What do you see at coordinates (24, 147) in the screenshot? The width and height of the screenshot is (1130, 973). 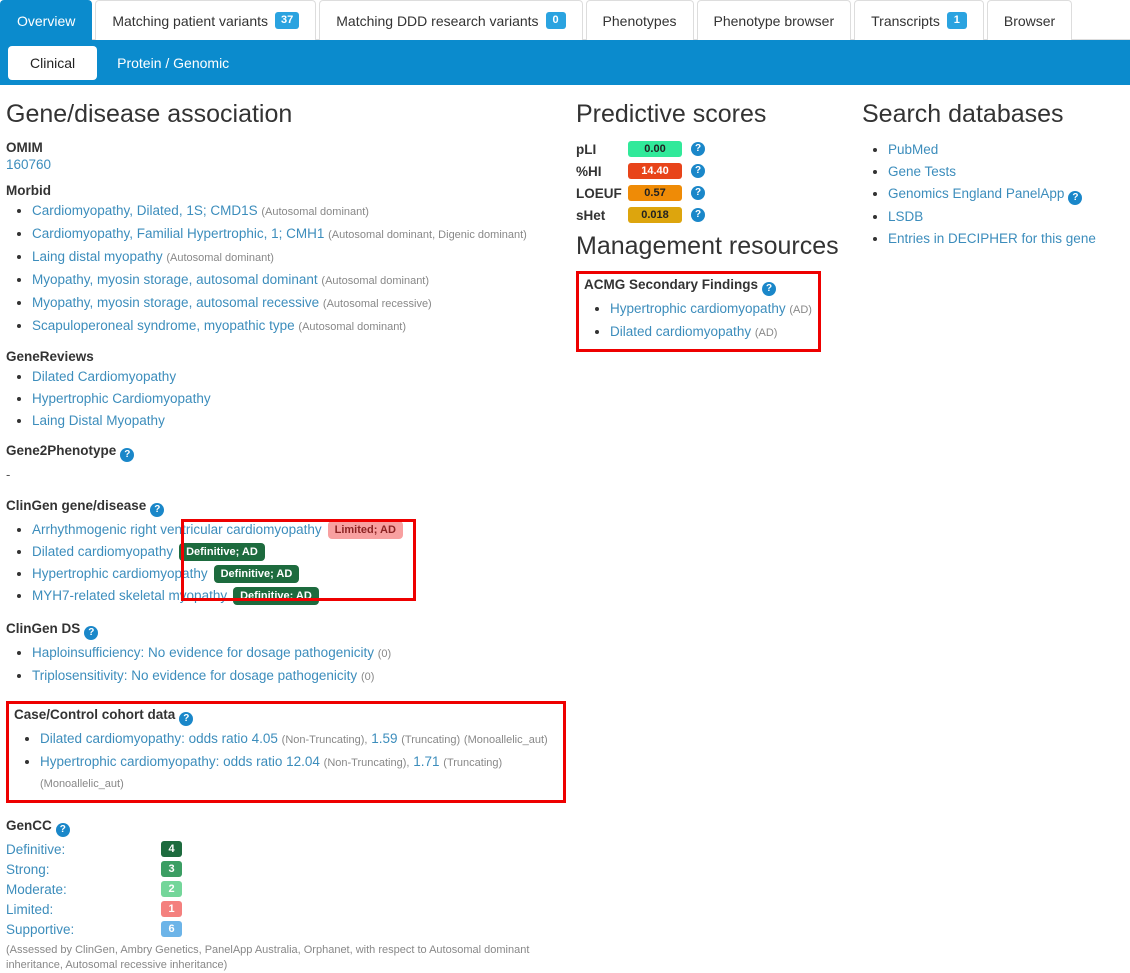 I see `omim-heading: OMIM` at bounding box center [24, 147].